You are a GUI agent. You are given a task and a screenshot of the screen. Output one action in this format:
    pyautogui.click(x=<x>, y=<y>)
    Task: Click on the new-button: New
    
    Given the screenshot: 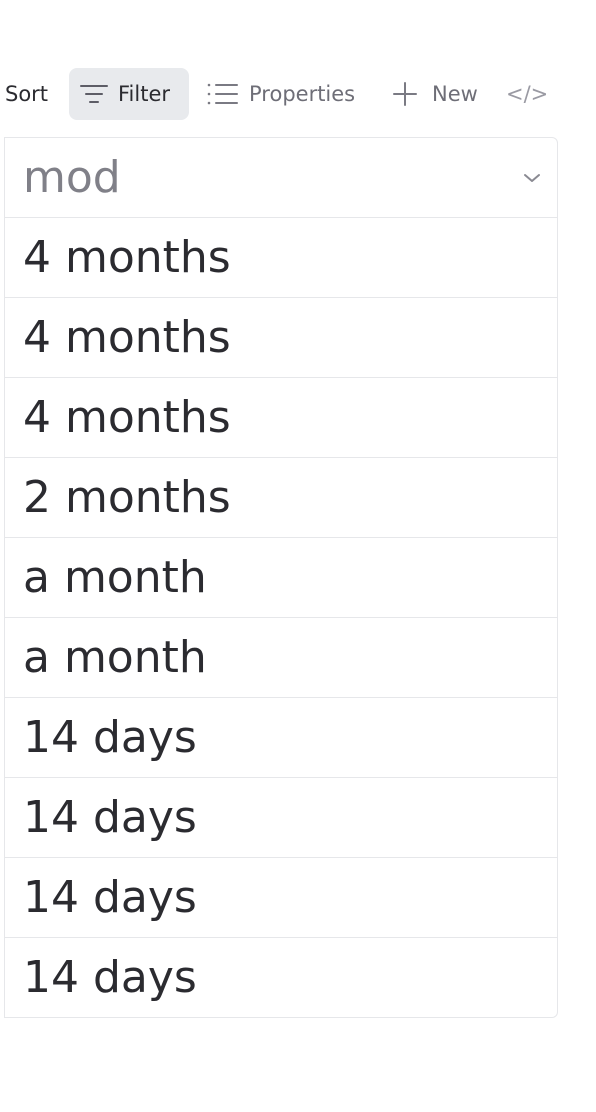 What is the action you would take?
    pyautogui.click(x=435, y=94)
    